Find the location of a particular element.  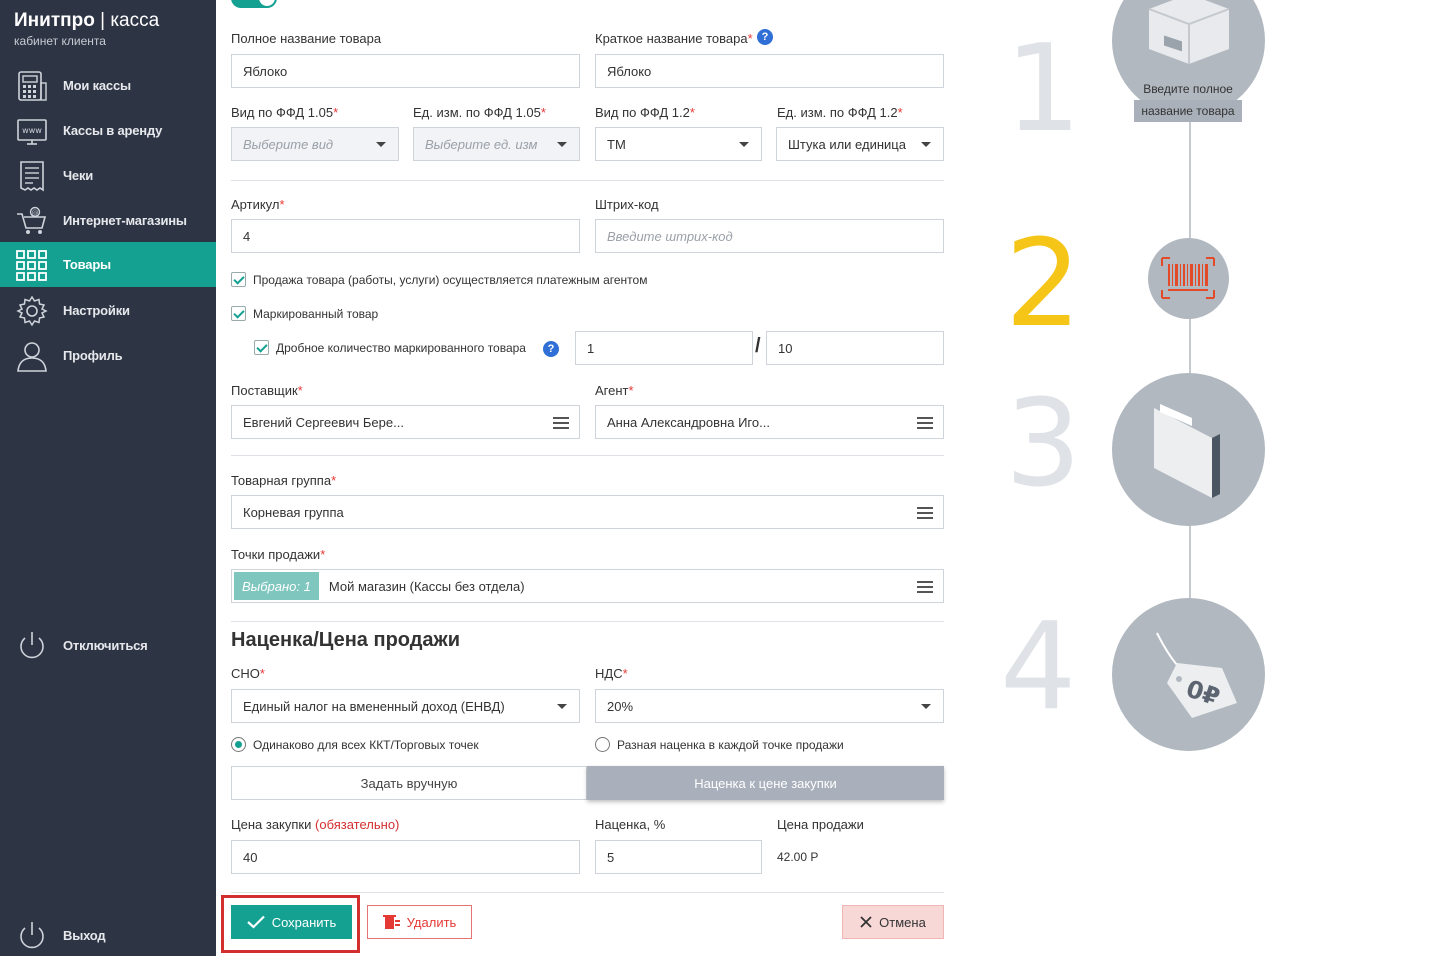

disconnect-button: Отключиться is located at coordinates (108, 645).